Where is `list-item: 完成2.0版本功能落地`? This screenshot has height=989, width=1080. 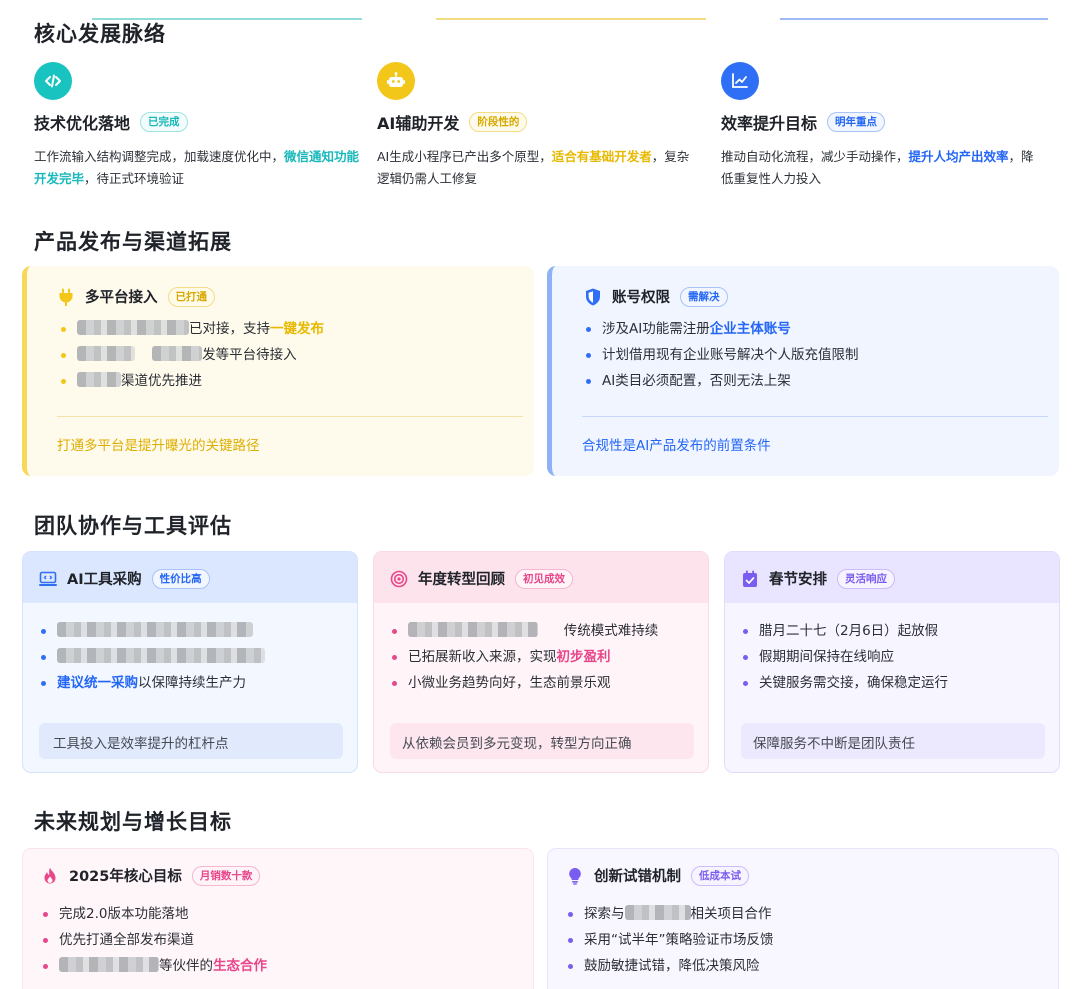
list-item: 完成2.0版本功能落地 is located at coordinates (155, 914).